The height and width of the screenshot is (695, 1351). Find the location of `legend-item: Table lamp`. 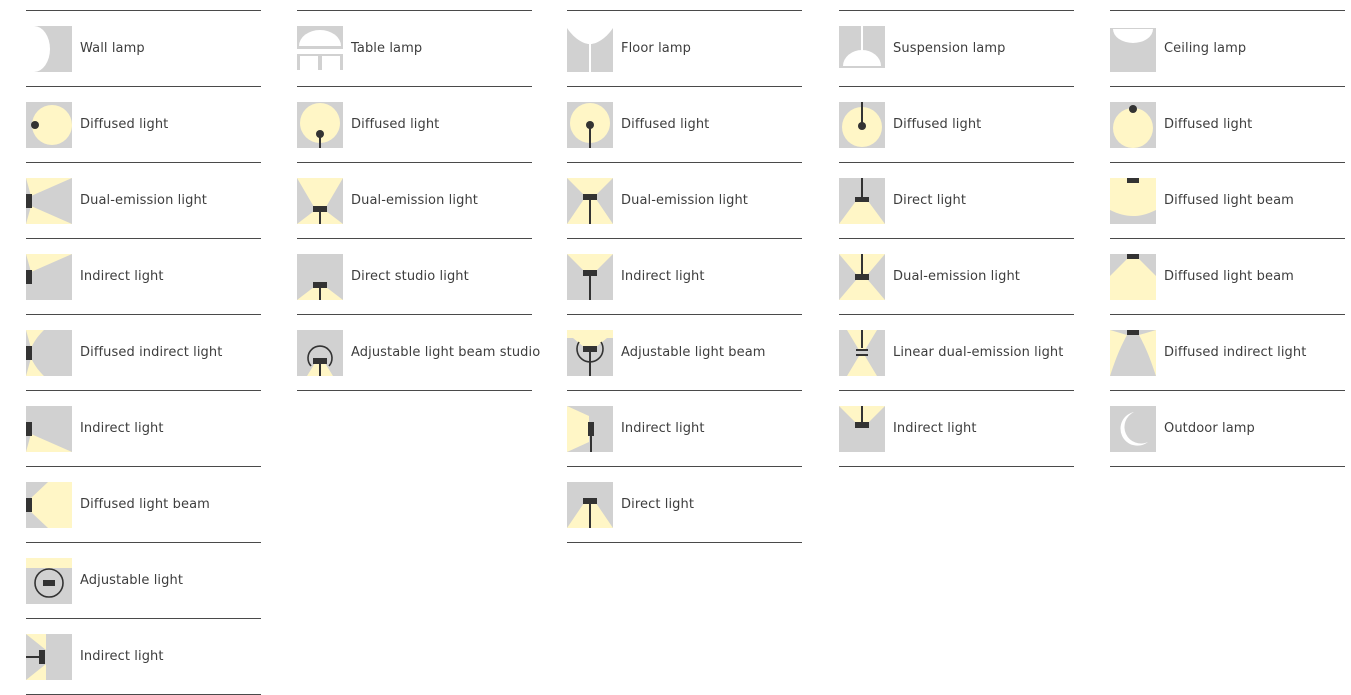

legend-item: Table lamp is located at coordinates (414, 49).